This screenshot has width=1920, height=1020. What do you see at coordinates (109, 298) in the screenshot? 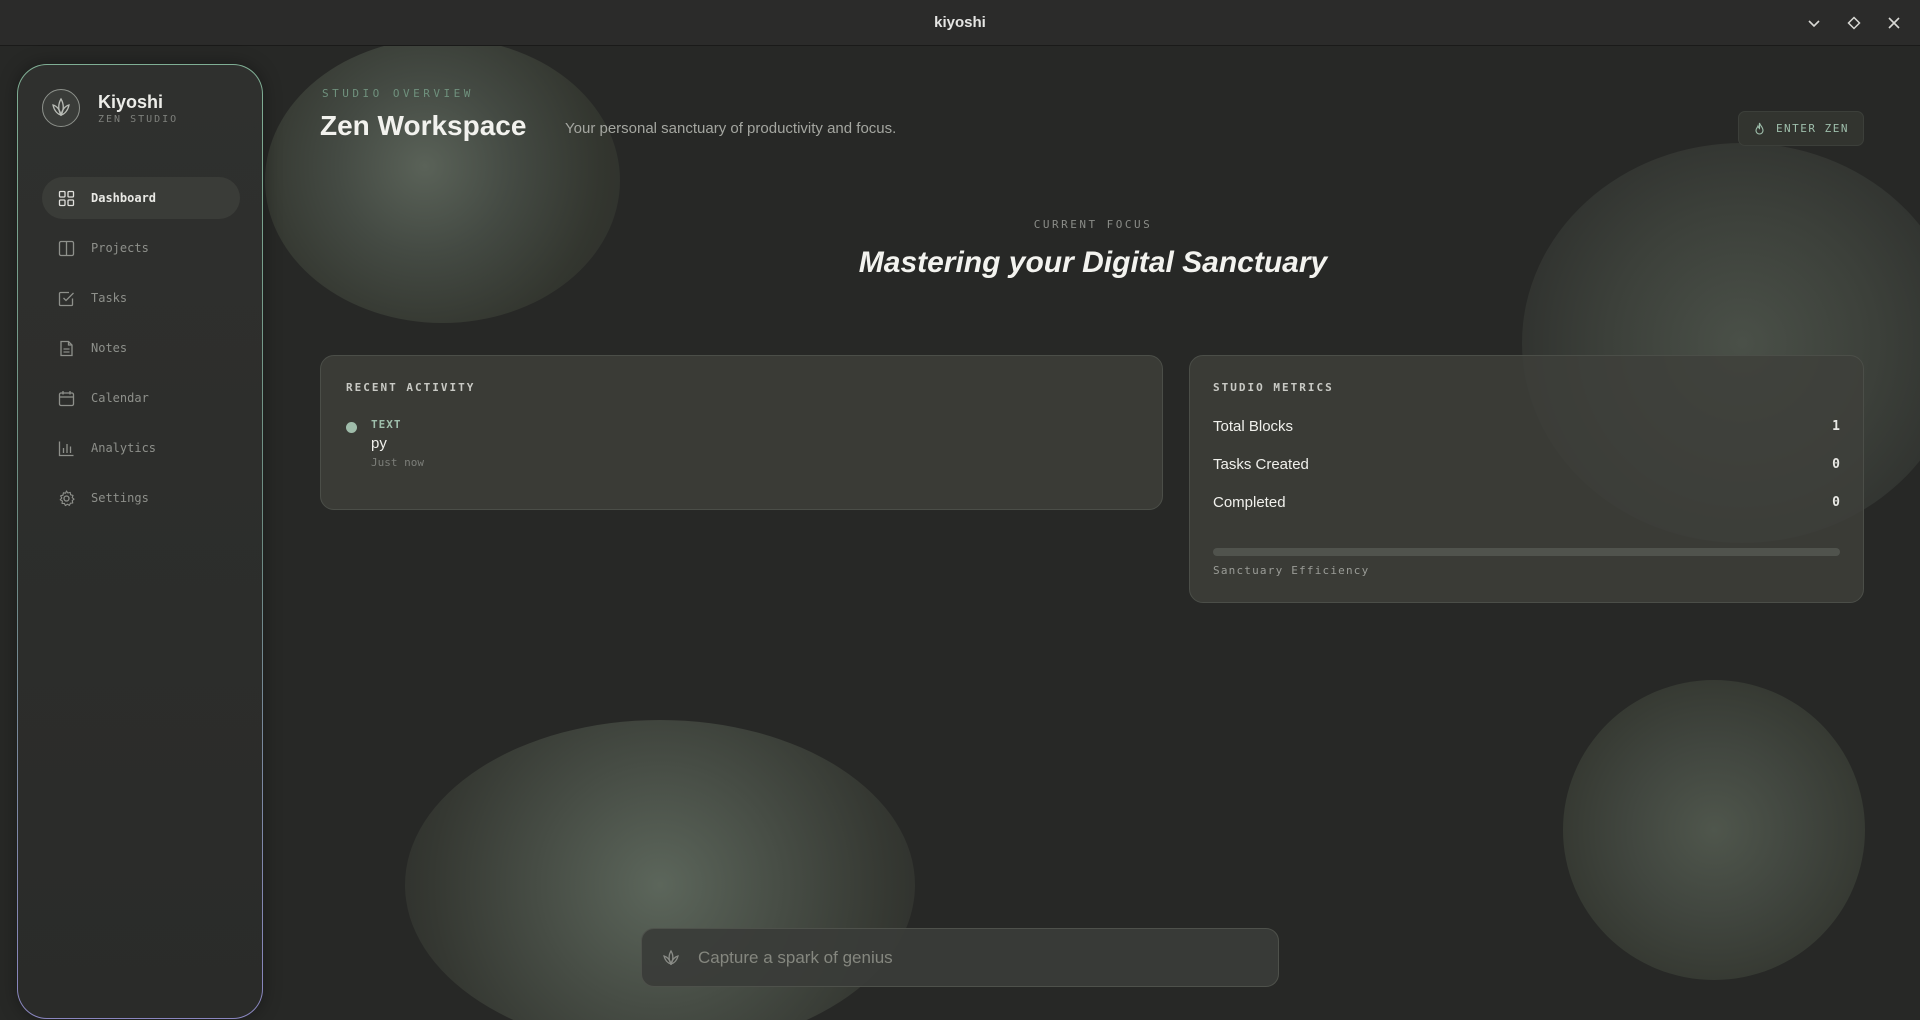
I see `sidebar-item-label: Tasks` at bounding box center [109, 298].